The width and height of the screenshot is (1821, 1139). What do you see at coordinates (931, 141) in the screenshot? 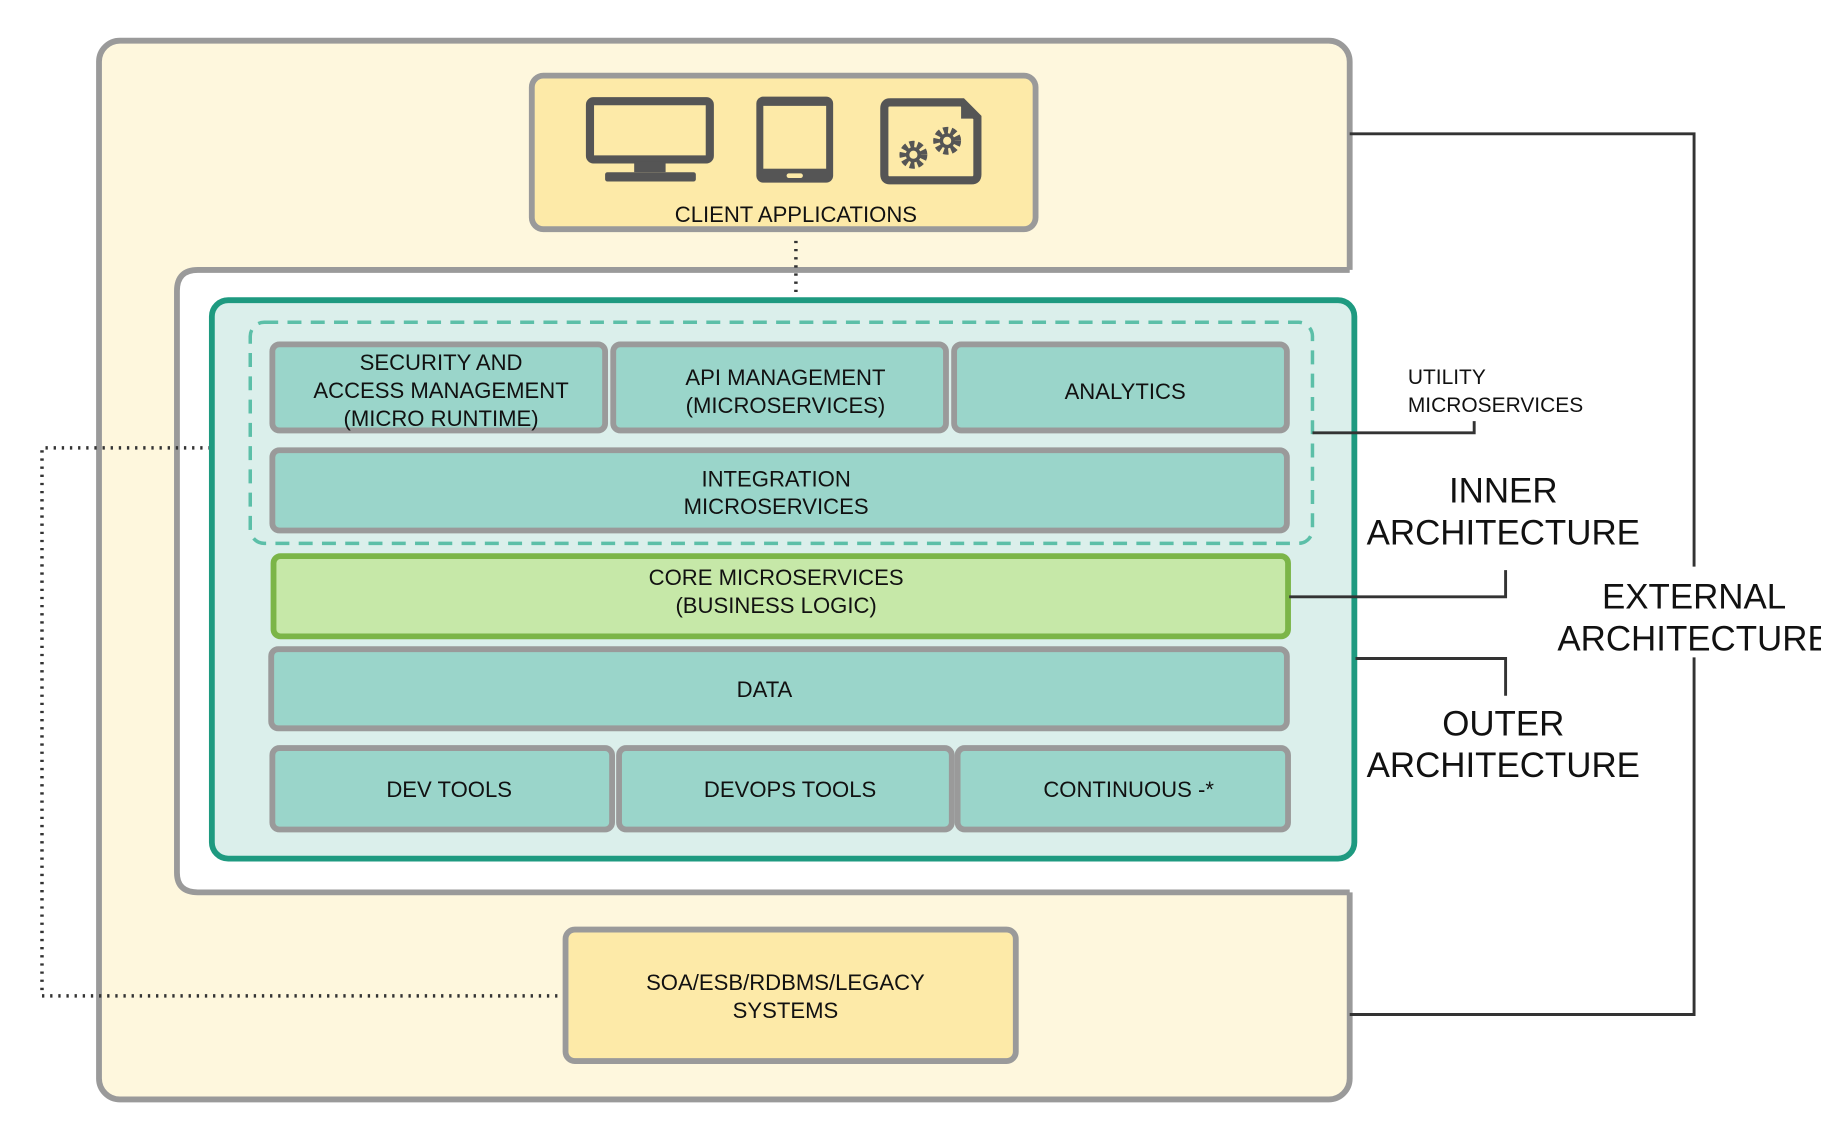
I see `app-gears-icon` at bounding box center [931, 141].